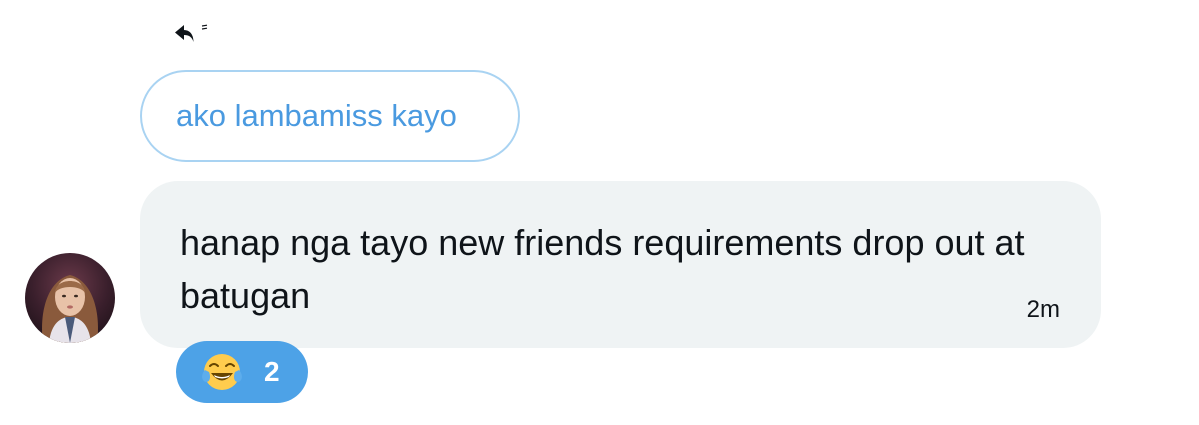  I want to click on quoted-reply-text: ako lambamiss kayo, so click(316, 115).